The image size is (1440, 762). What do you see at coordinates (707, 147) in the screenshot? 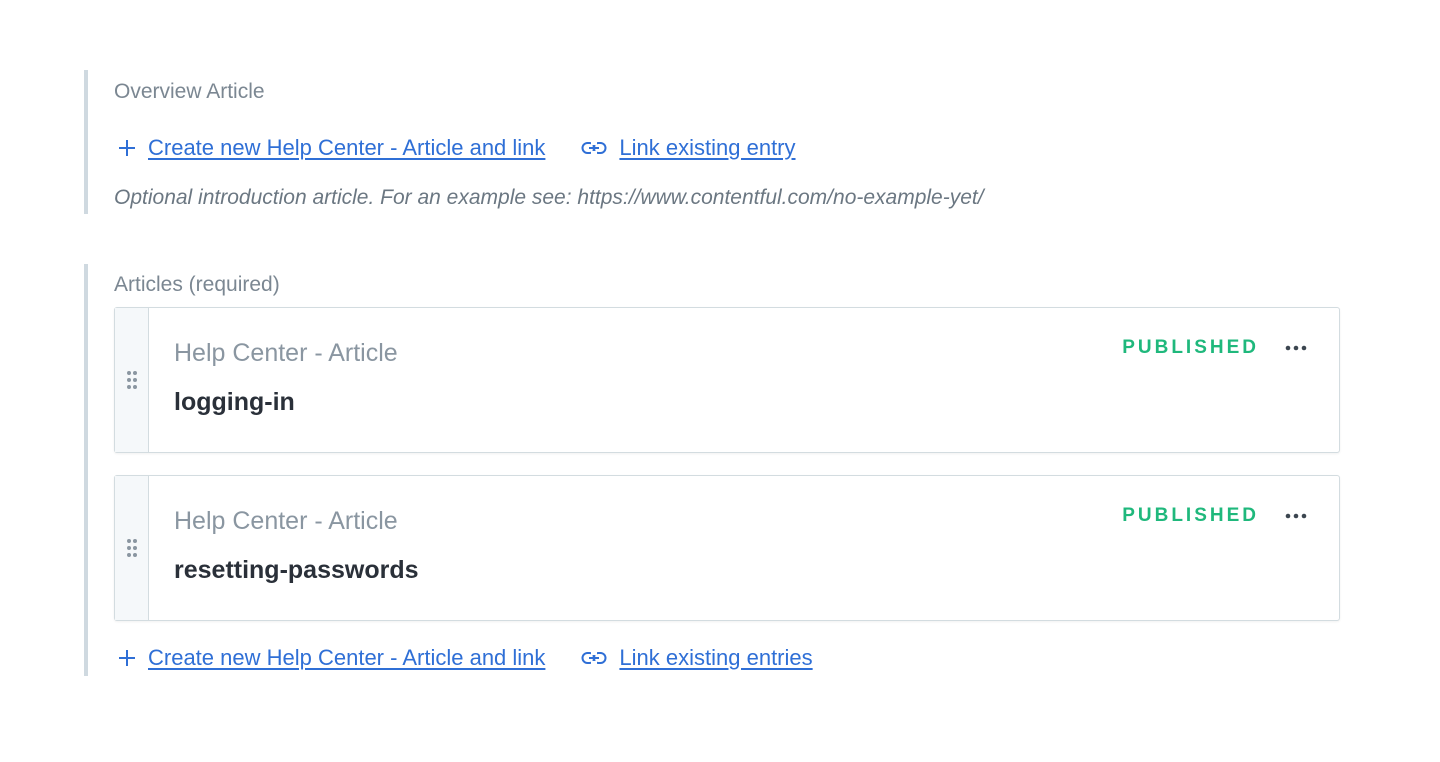
I see `link-existing-entry-label: Link existing entry` at bounding box center [707, 147].